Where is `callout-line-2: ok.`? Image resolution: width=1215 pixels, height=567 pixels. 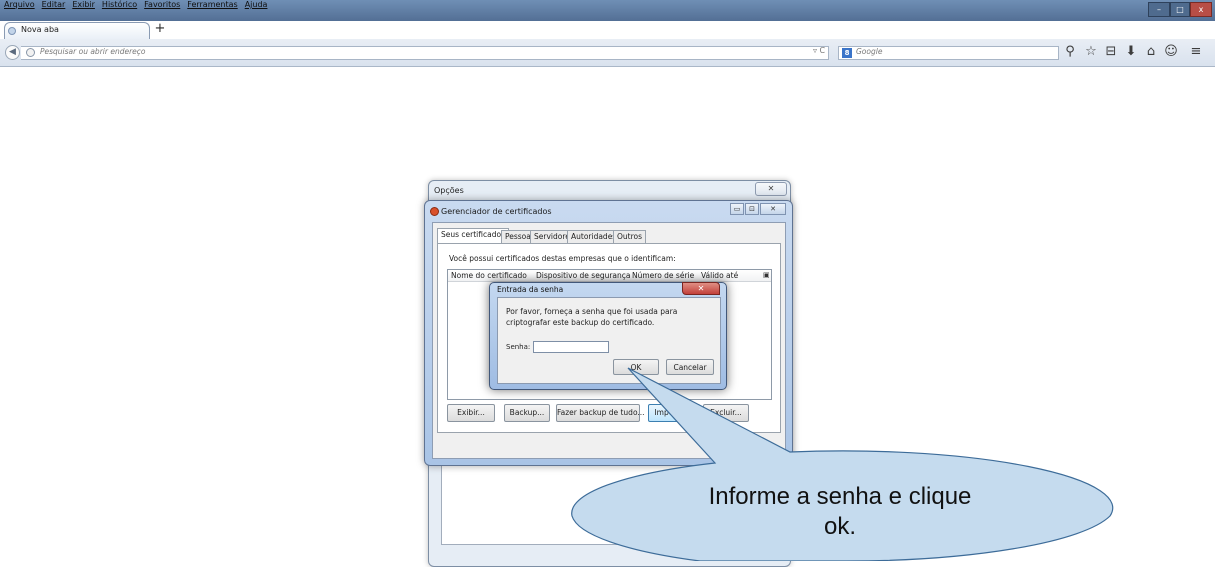
callout-line-2: ok. is located at coordinates (839, 526).